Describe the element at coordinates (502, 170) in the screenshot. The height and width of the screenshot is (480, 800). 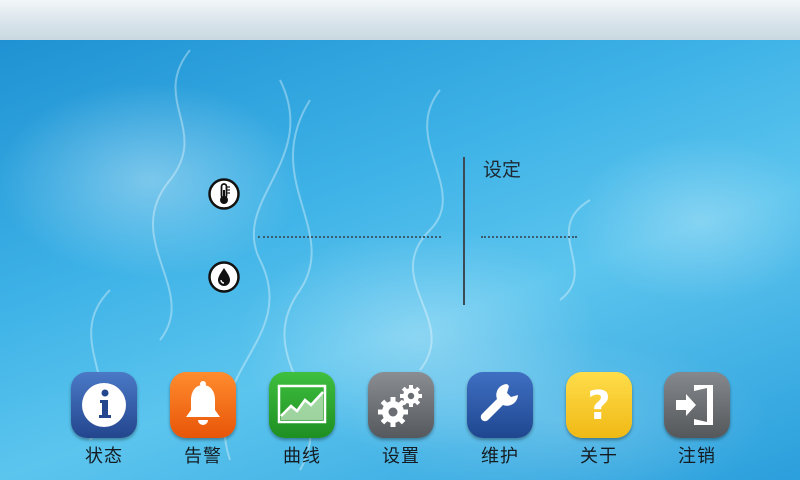
I see `setting-label: 设定` at that location.